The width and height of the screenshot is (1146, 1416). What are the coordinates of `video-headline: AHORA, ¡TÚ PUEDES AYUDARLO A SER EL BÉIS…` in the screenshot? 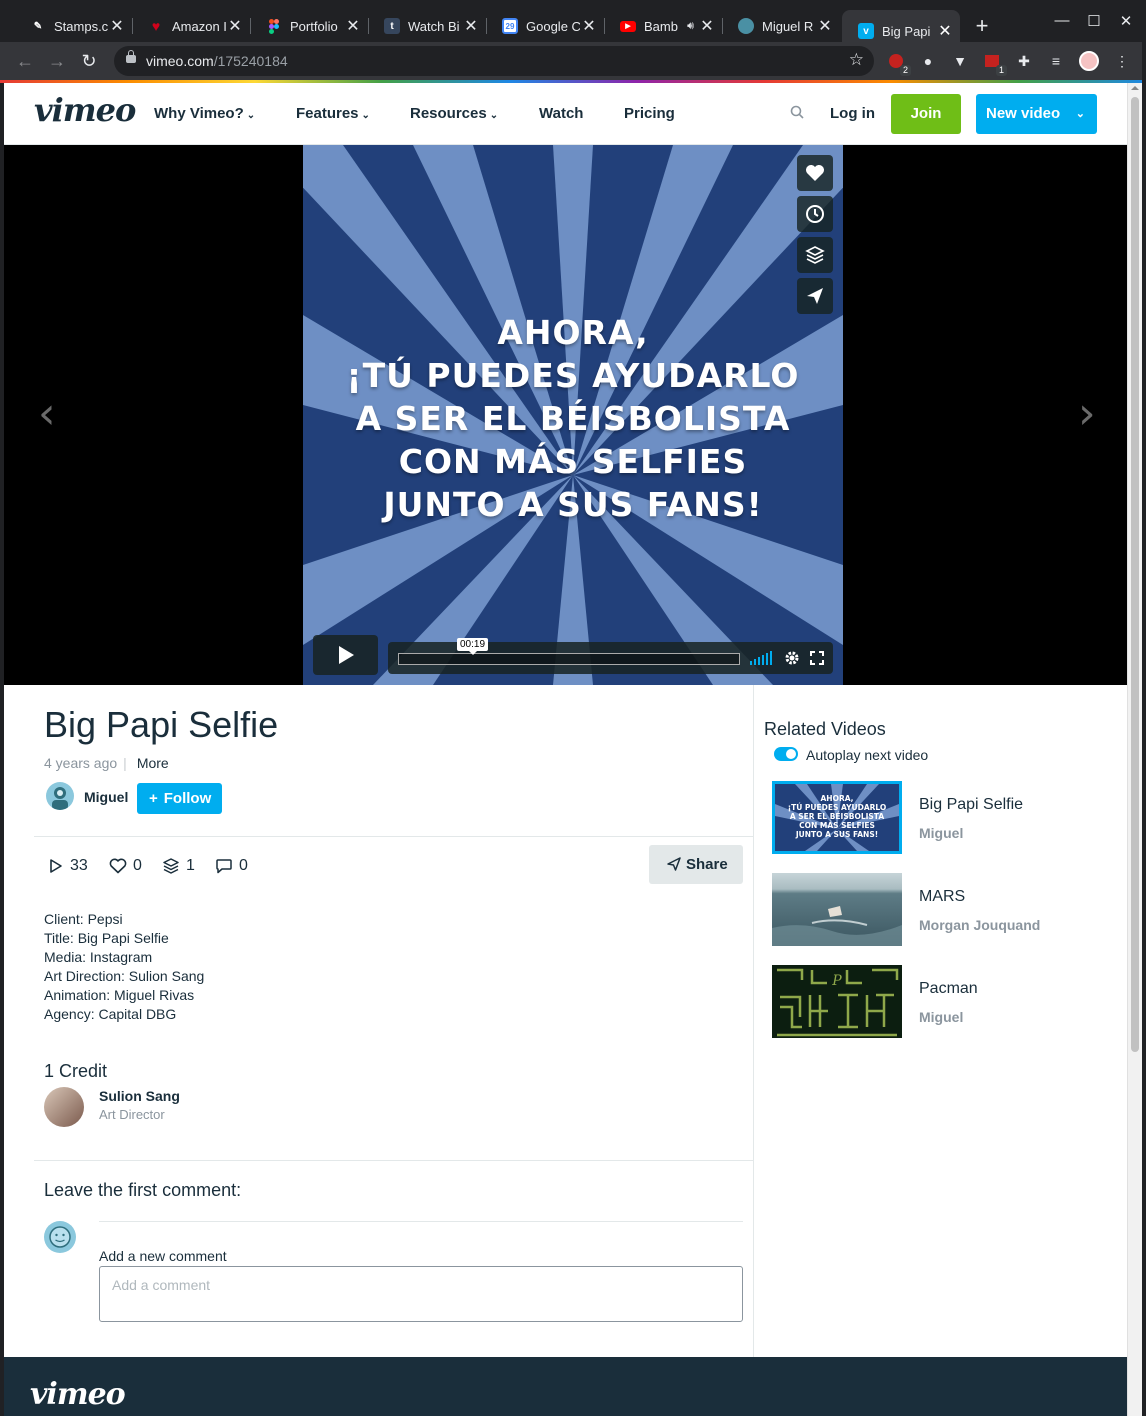 It's located at (573, 418).